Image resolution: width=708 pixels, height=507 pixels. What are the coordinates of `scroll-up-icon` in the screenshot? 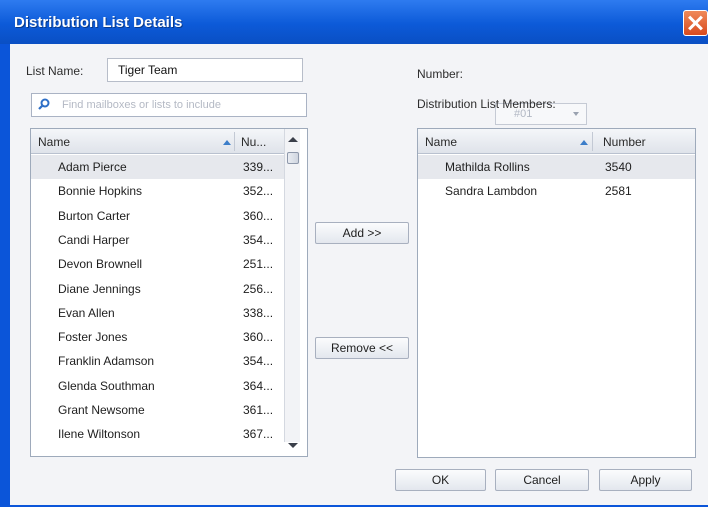 It's located at (293, 139).